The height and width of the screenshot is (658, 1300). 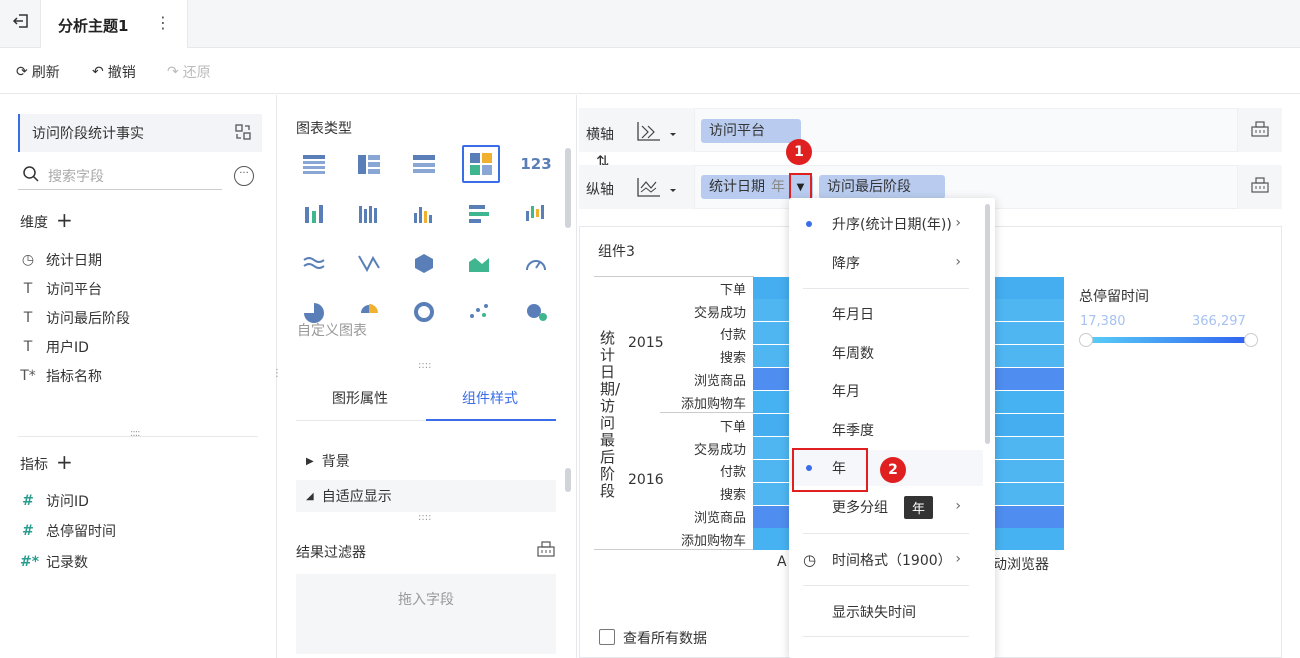 I want to click on legend-handle-left, so click(x=1086, y=340).